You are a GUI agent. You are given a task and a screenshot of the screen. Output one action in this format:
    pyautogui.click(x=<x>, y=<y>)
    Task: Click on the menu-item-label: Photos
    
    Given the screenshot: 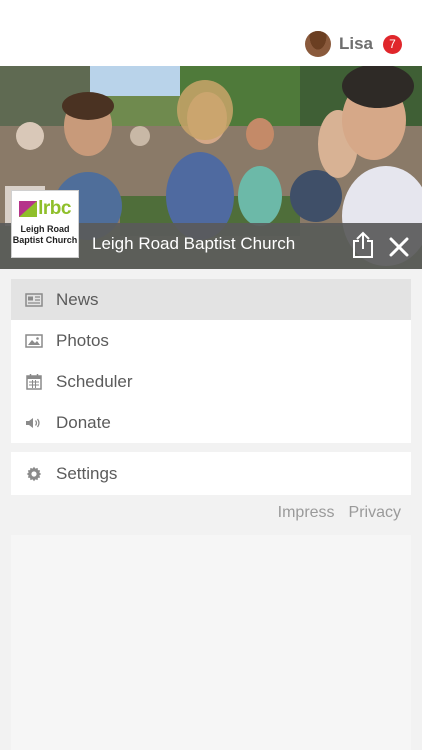 What is the action you would take?
    pyautogui.click(x=82, y=340)
    